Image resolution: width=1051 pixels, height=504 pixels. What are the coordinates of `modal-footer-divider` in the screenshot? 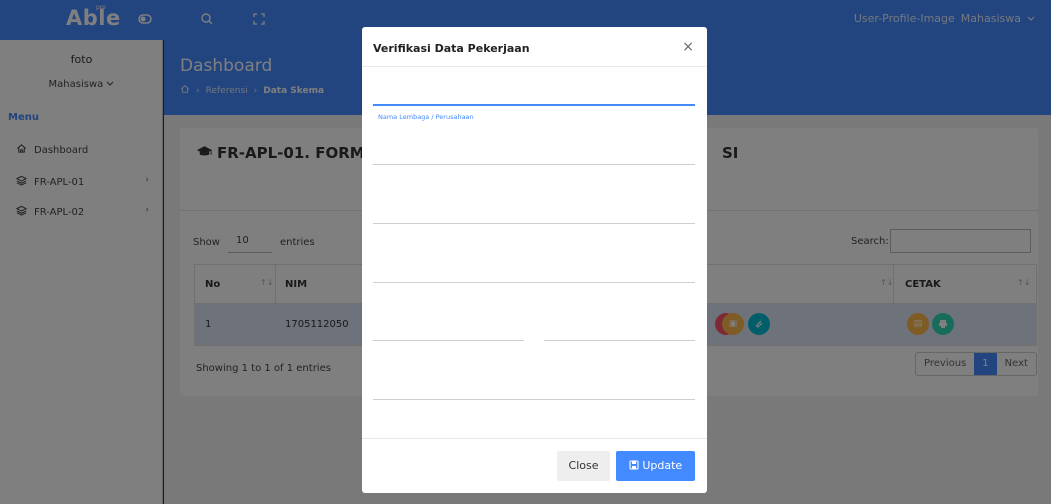 It's located at (534, 438).